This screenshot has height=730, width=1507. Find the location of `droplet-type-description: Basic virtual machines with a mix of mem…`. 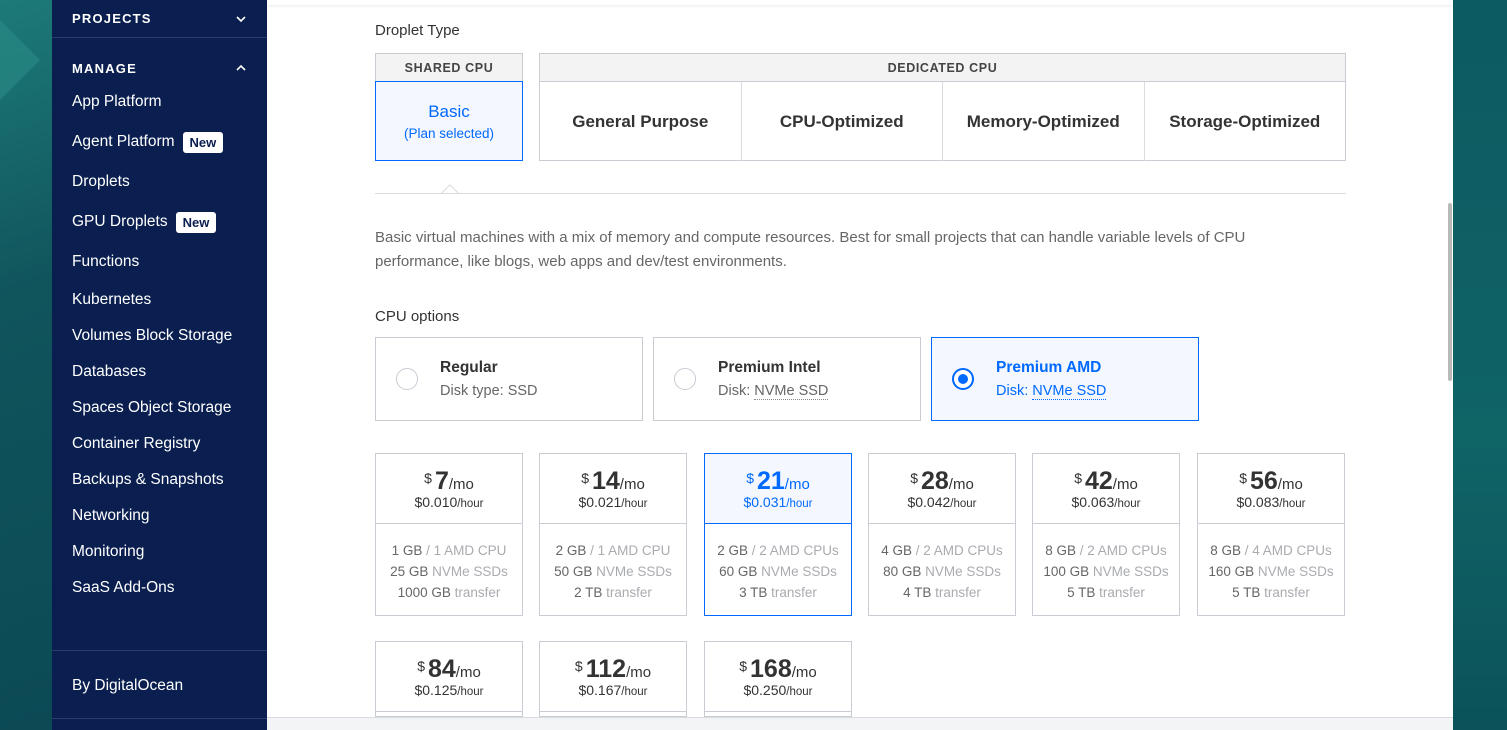

droplet-type-description: Basic virtual machines with a mix of mem… is located at coordinates (810, 249).